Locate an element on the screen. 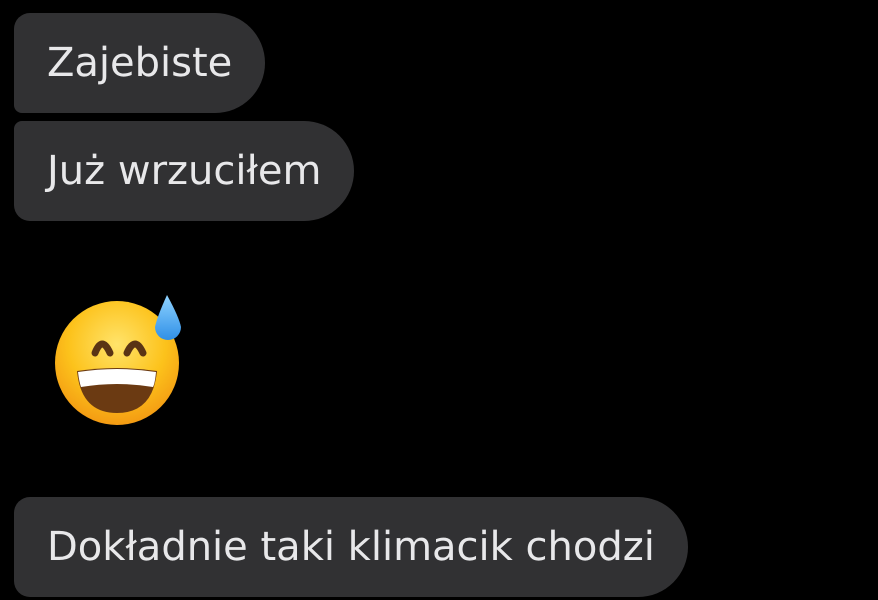 The image size is (878, 600). message-bubble: Zajebiste is located at coordinates (140, 63).